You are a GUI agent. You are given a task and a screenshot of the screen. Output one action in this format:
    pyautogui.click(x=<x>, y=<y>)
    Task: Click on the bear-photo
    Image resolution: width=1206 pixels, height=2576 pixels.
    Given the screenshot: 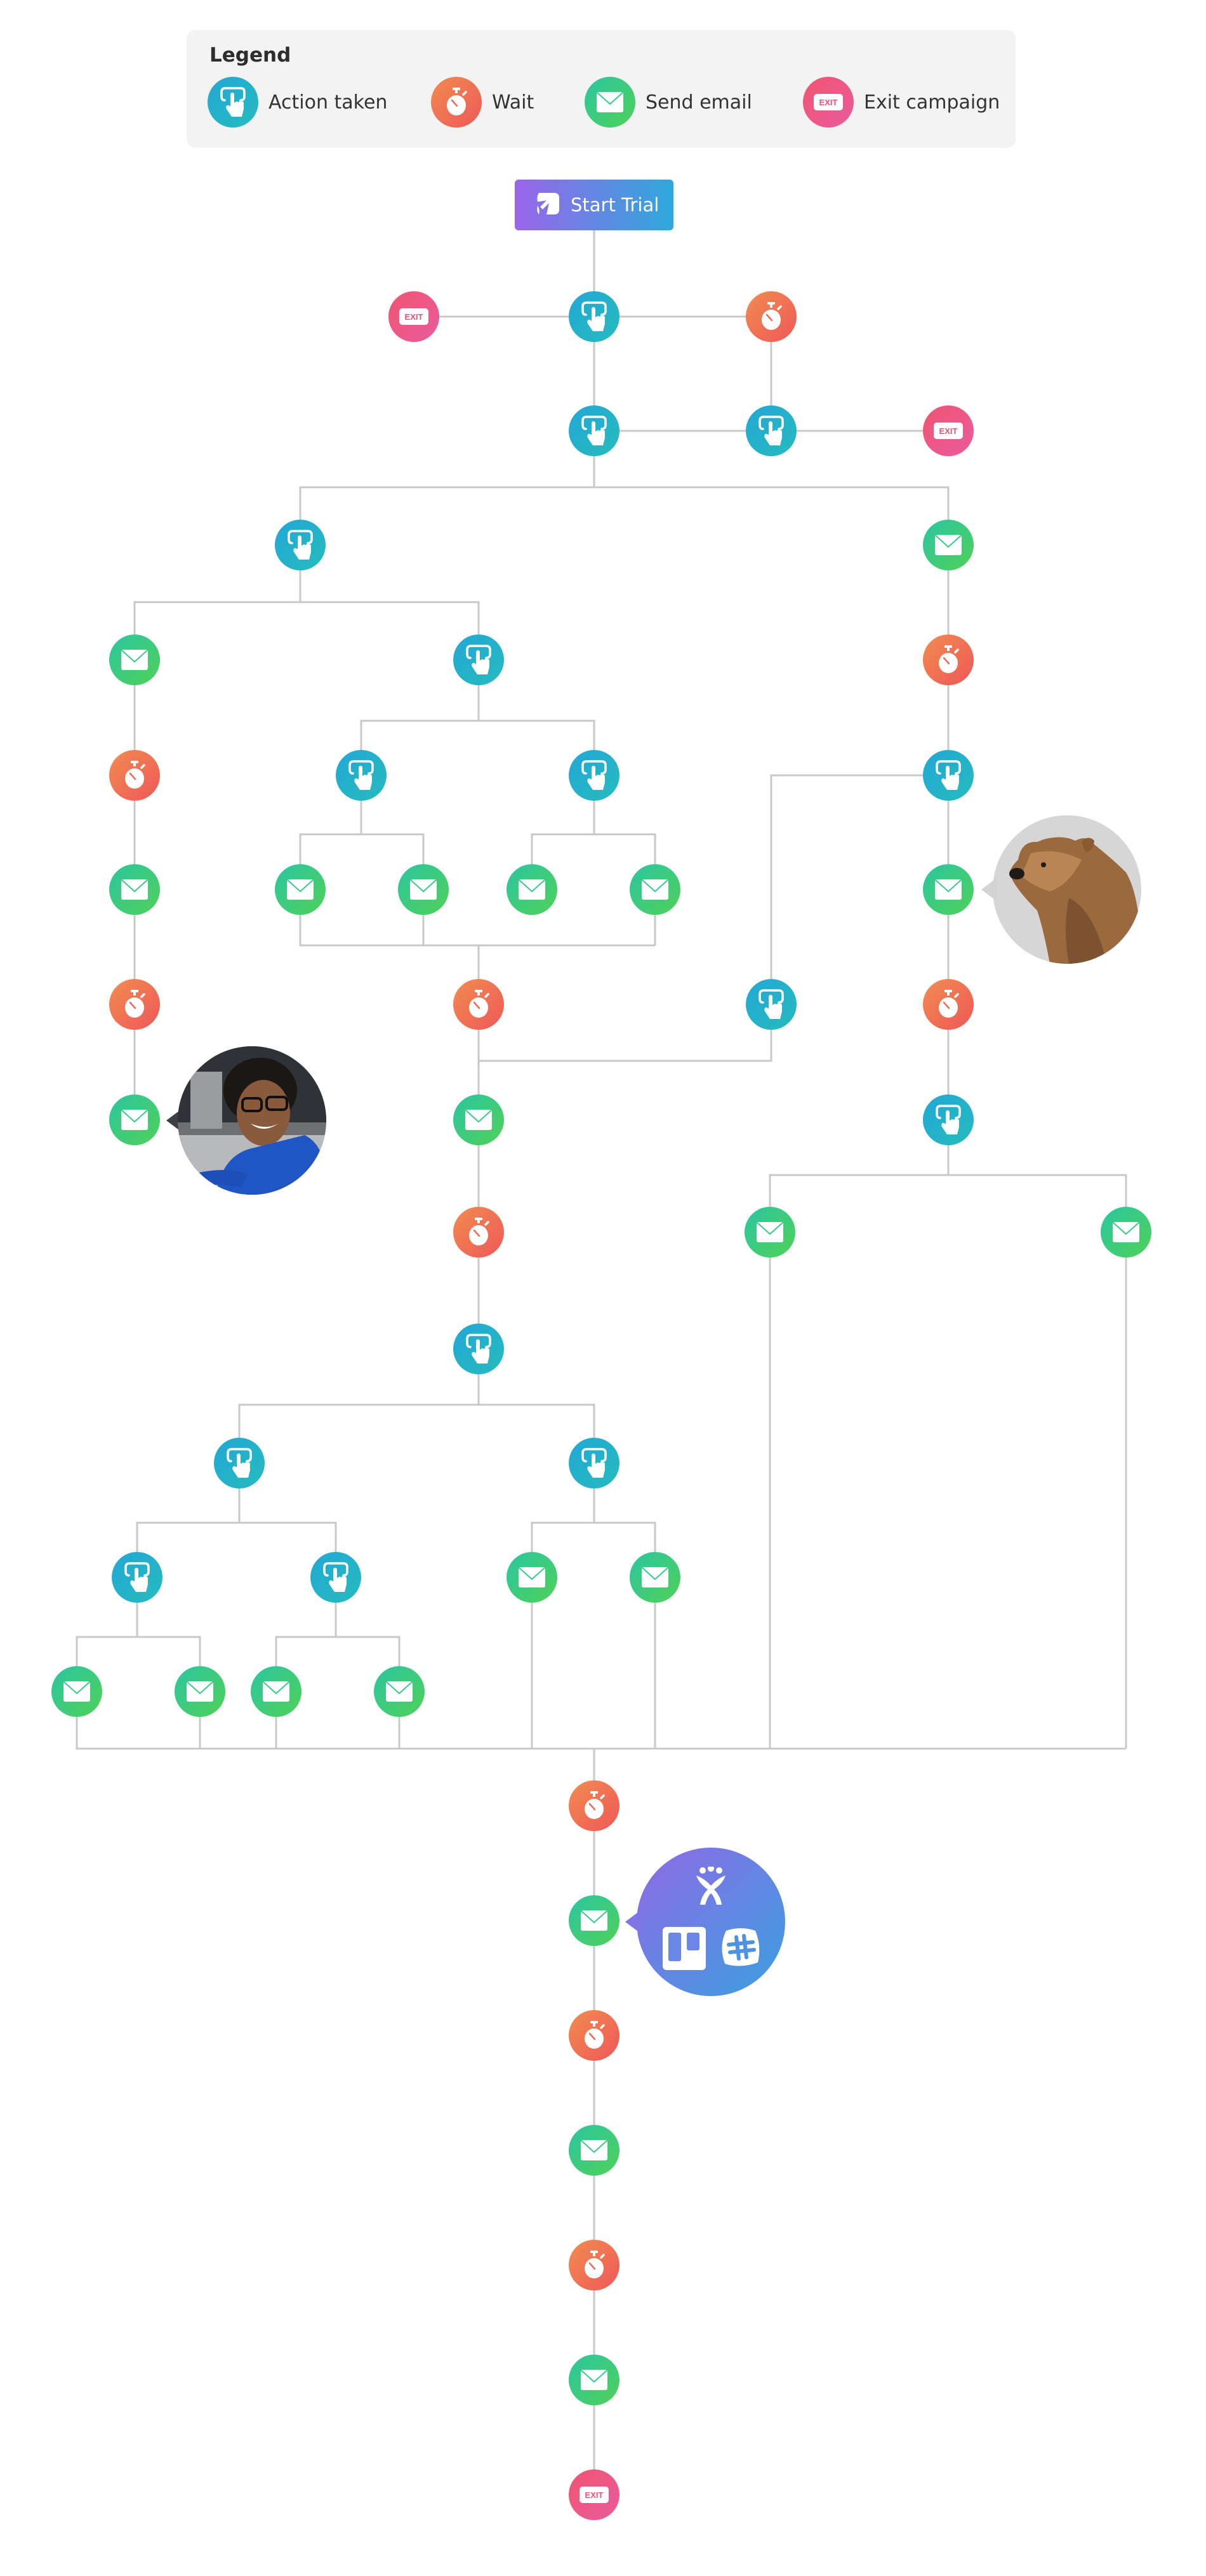 What is the action you would take?
    pyautogui.click(x=1067, y=889)
    